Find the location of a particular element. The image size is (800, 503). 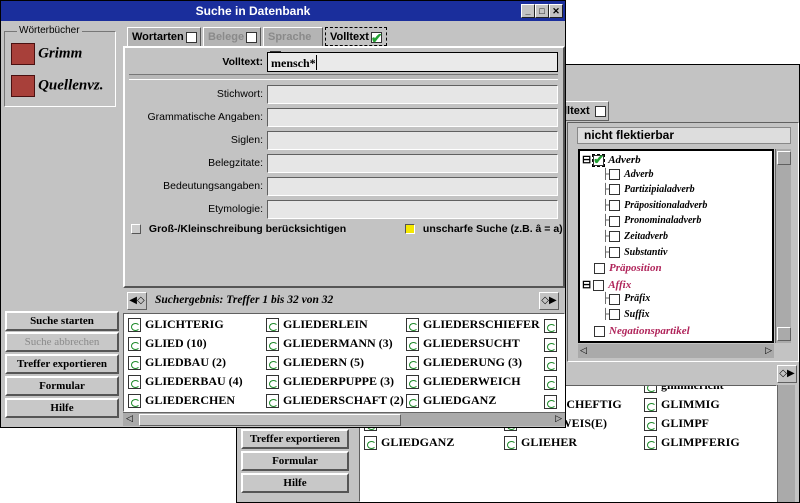

tab-checkbox: ✔ is located at coordinates (376, 38).